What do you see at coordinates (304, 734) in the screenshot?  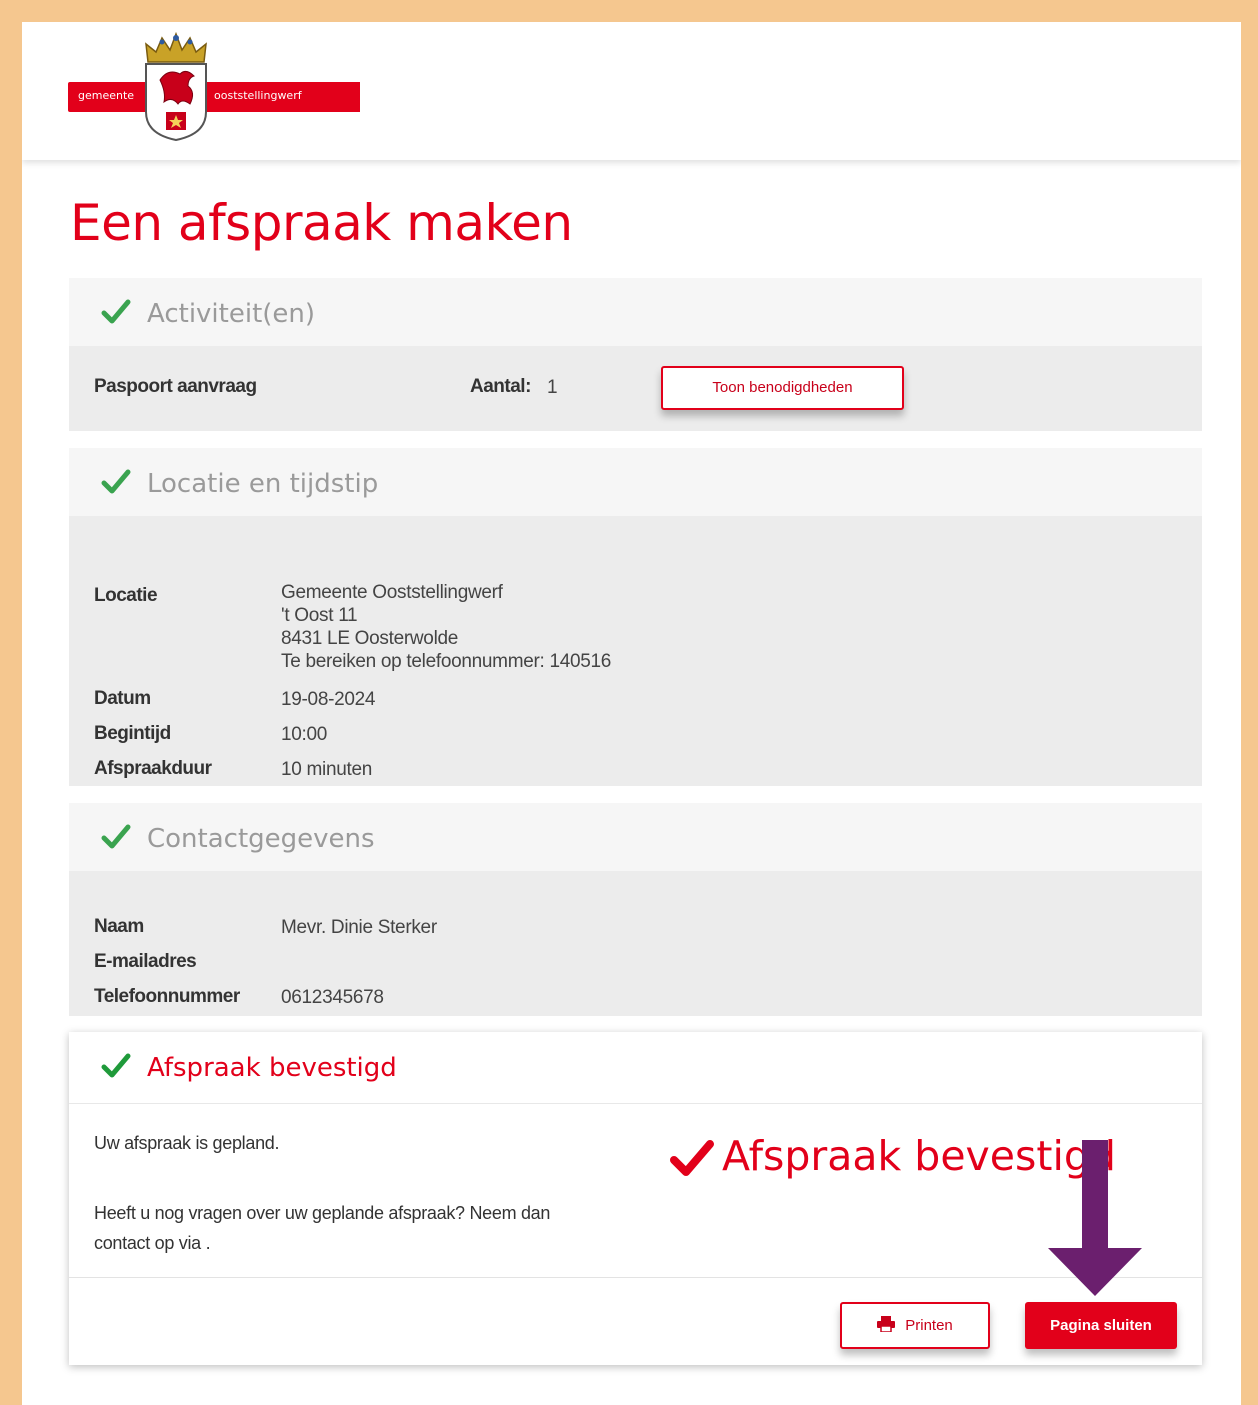 I see `start-time-value: 10:00` at bounding box center [304, 734].